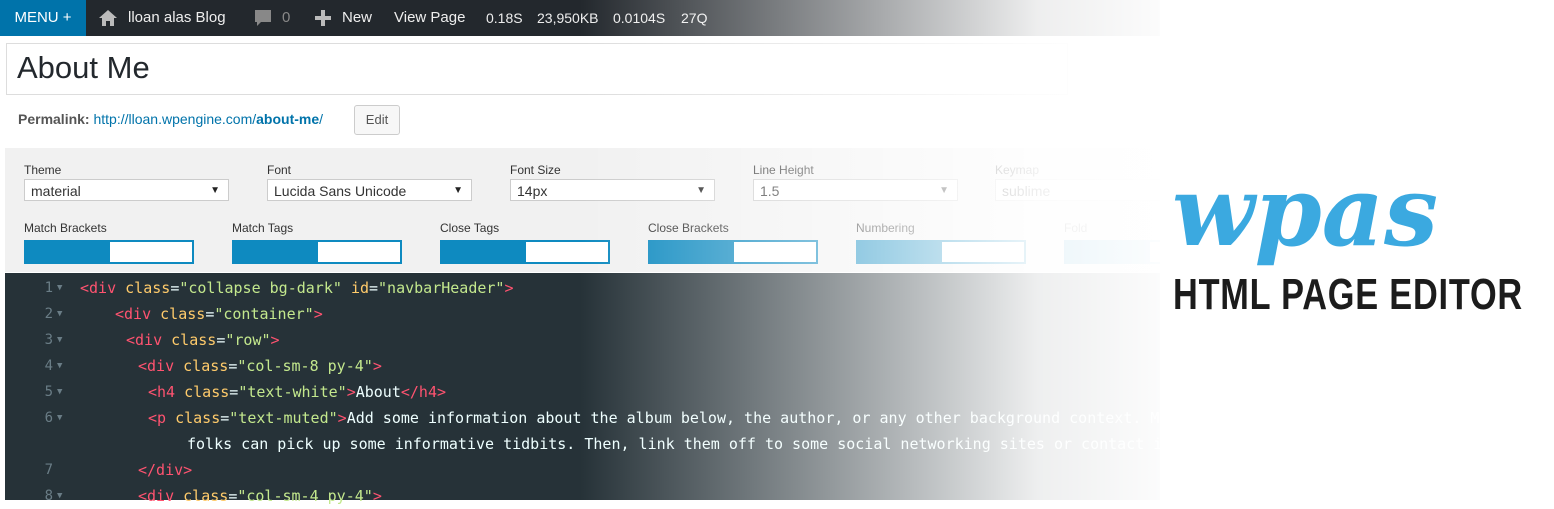 The image size is (1554, 509). What do you see at coordinates (369, 190) in the screenshot?
I see `font-select: Lucida Sans Unicode ▼` at bounding box center [369, 190].